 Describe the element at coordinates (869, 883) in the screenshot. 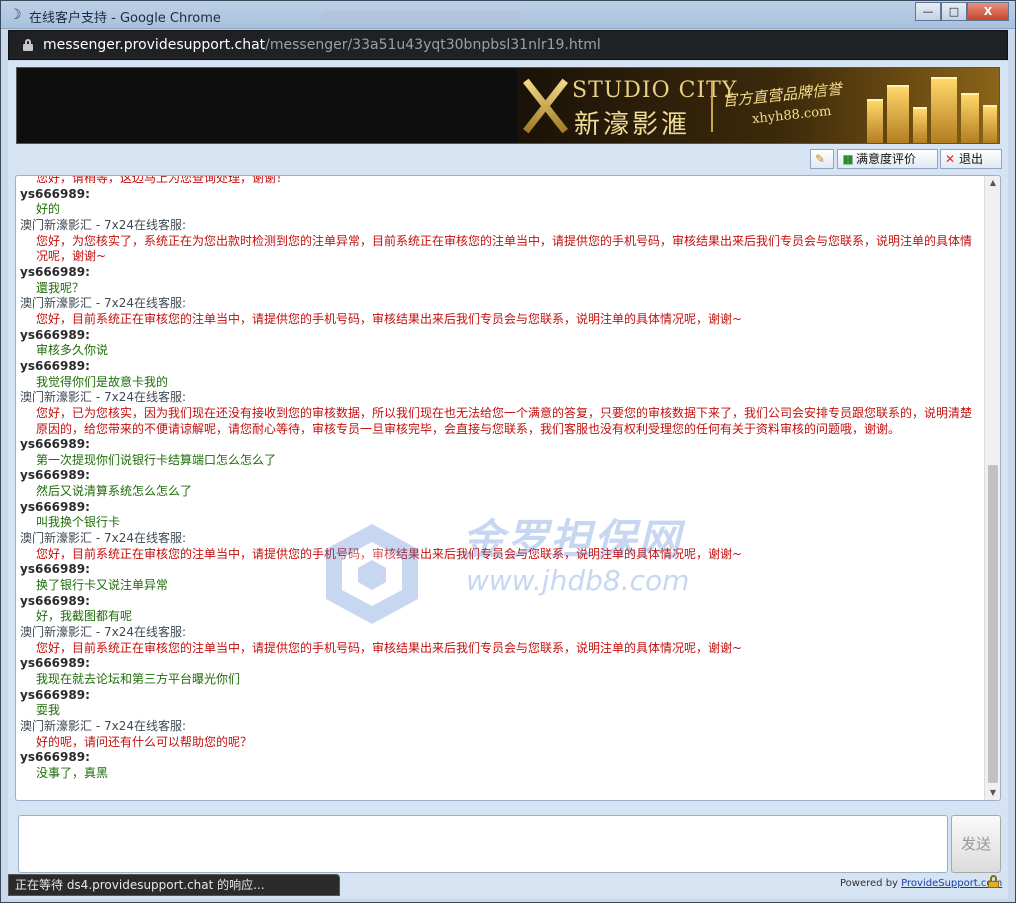

I see `powered-prefix: Powered by` at that location.